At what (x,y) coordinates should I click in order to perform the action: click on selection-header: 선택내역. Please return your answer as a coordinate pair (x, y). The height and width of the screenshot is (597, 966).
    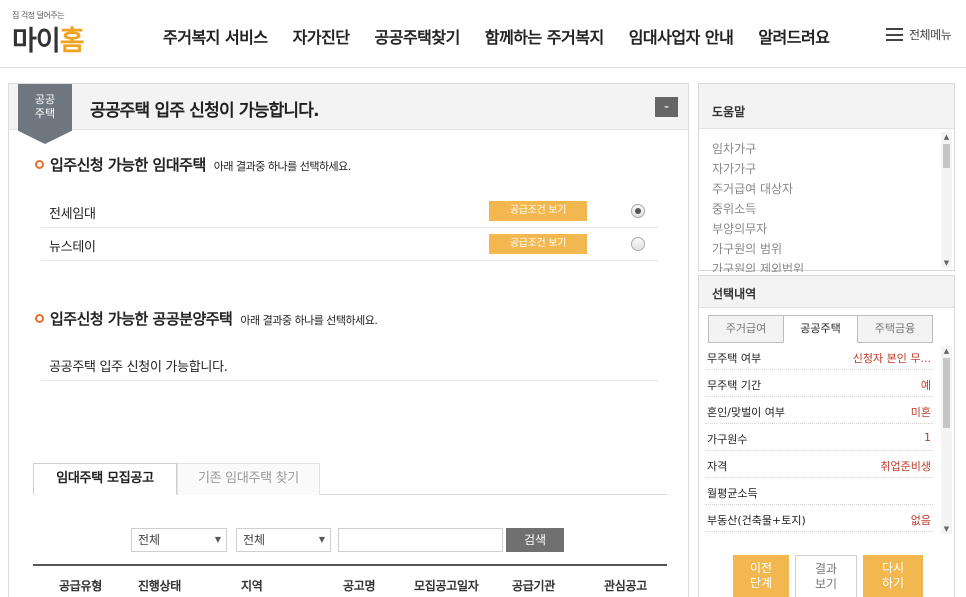
    Looking at the image, I should click on (826, 292).